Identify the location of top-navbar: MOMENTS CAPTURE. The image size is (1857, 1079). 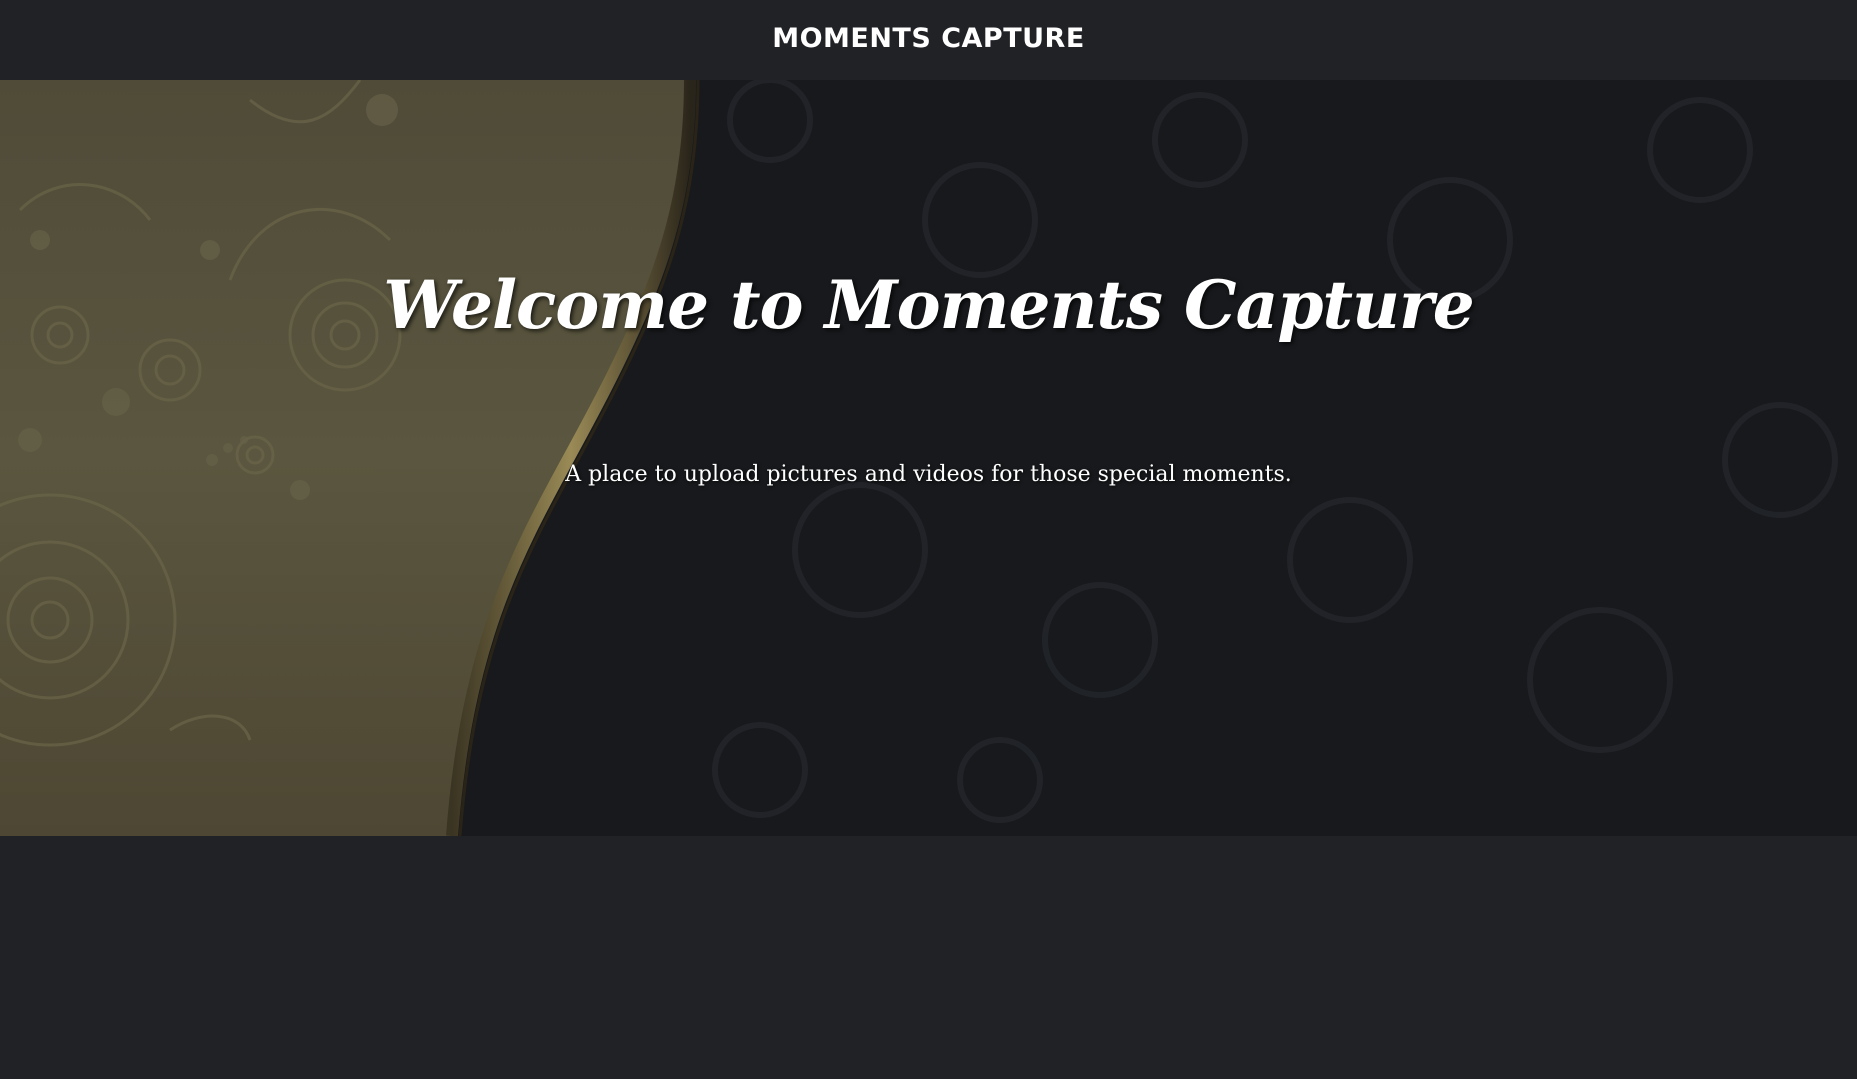
(928, 40).